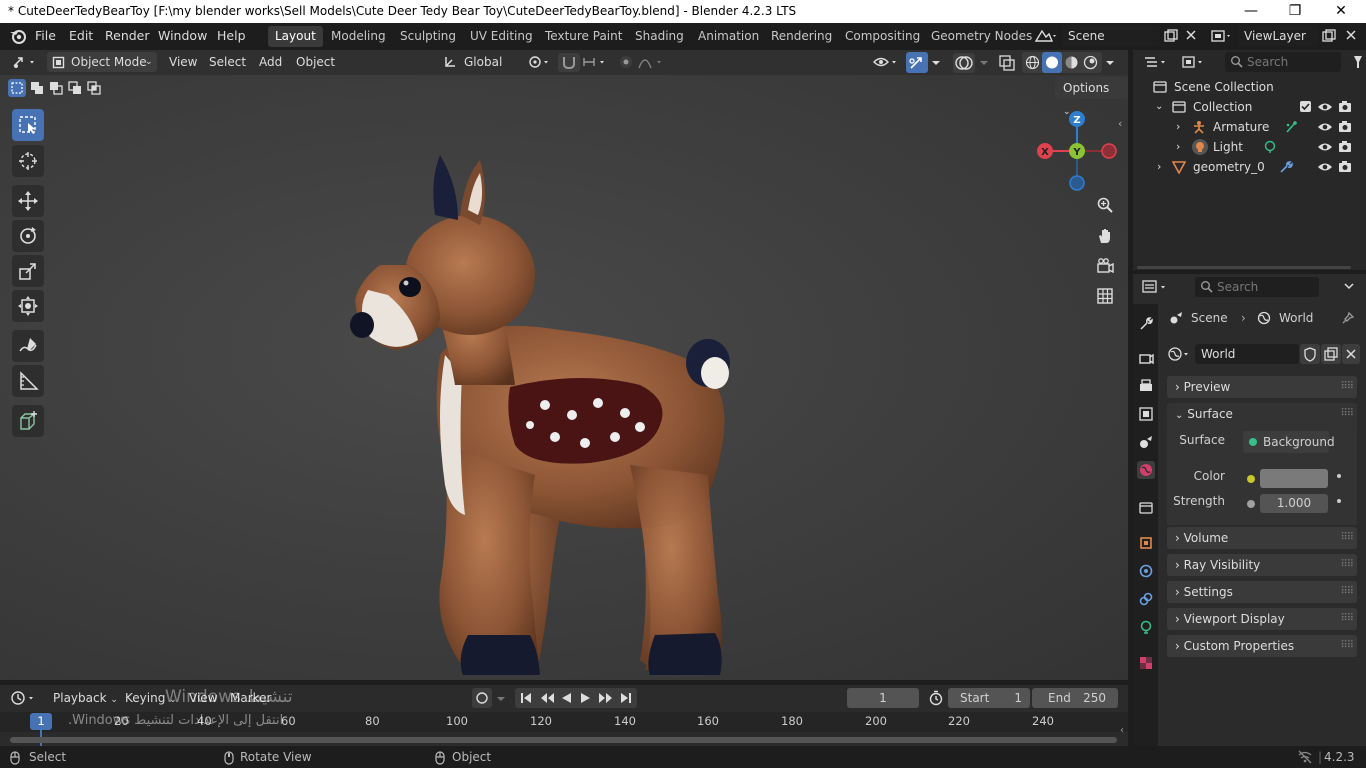  What do you see at coordinates (936, 698) in the screenshot?
I see `stopwatch-icon` at bounding box center [936, 698].